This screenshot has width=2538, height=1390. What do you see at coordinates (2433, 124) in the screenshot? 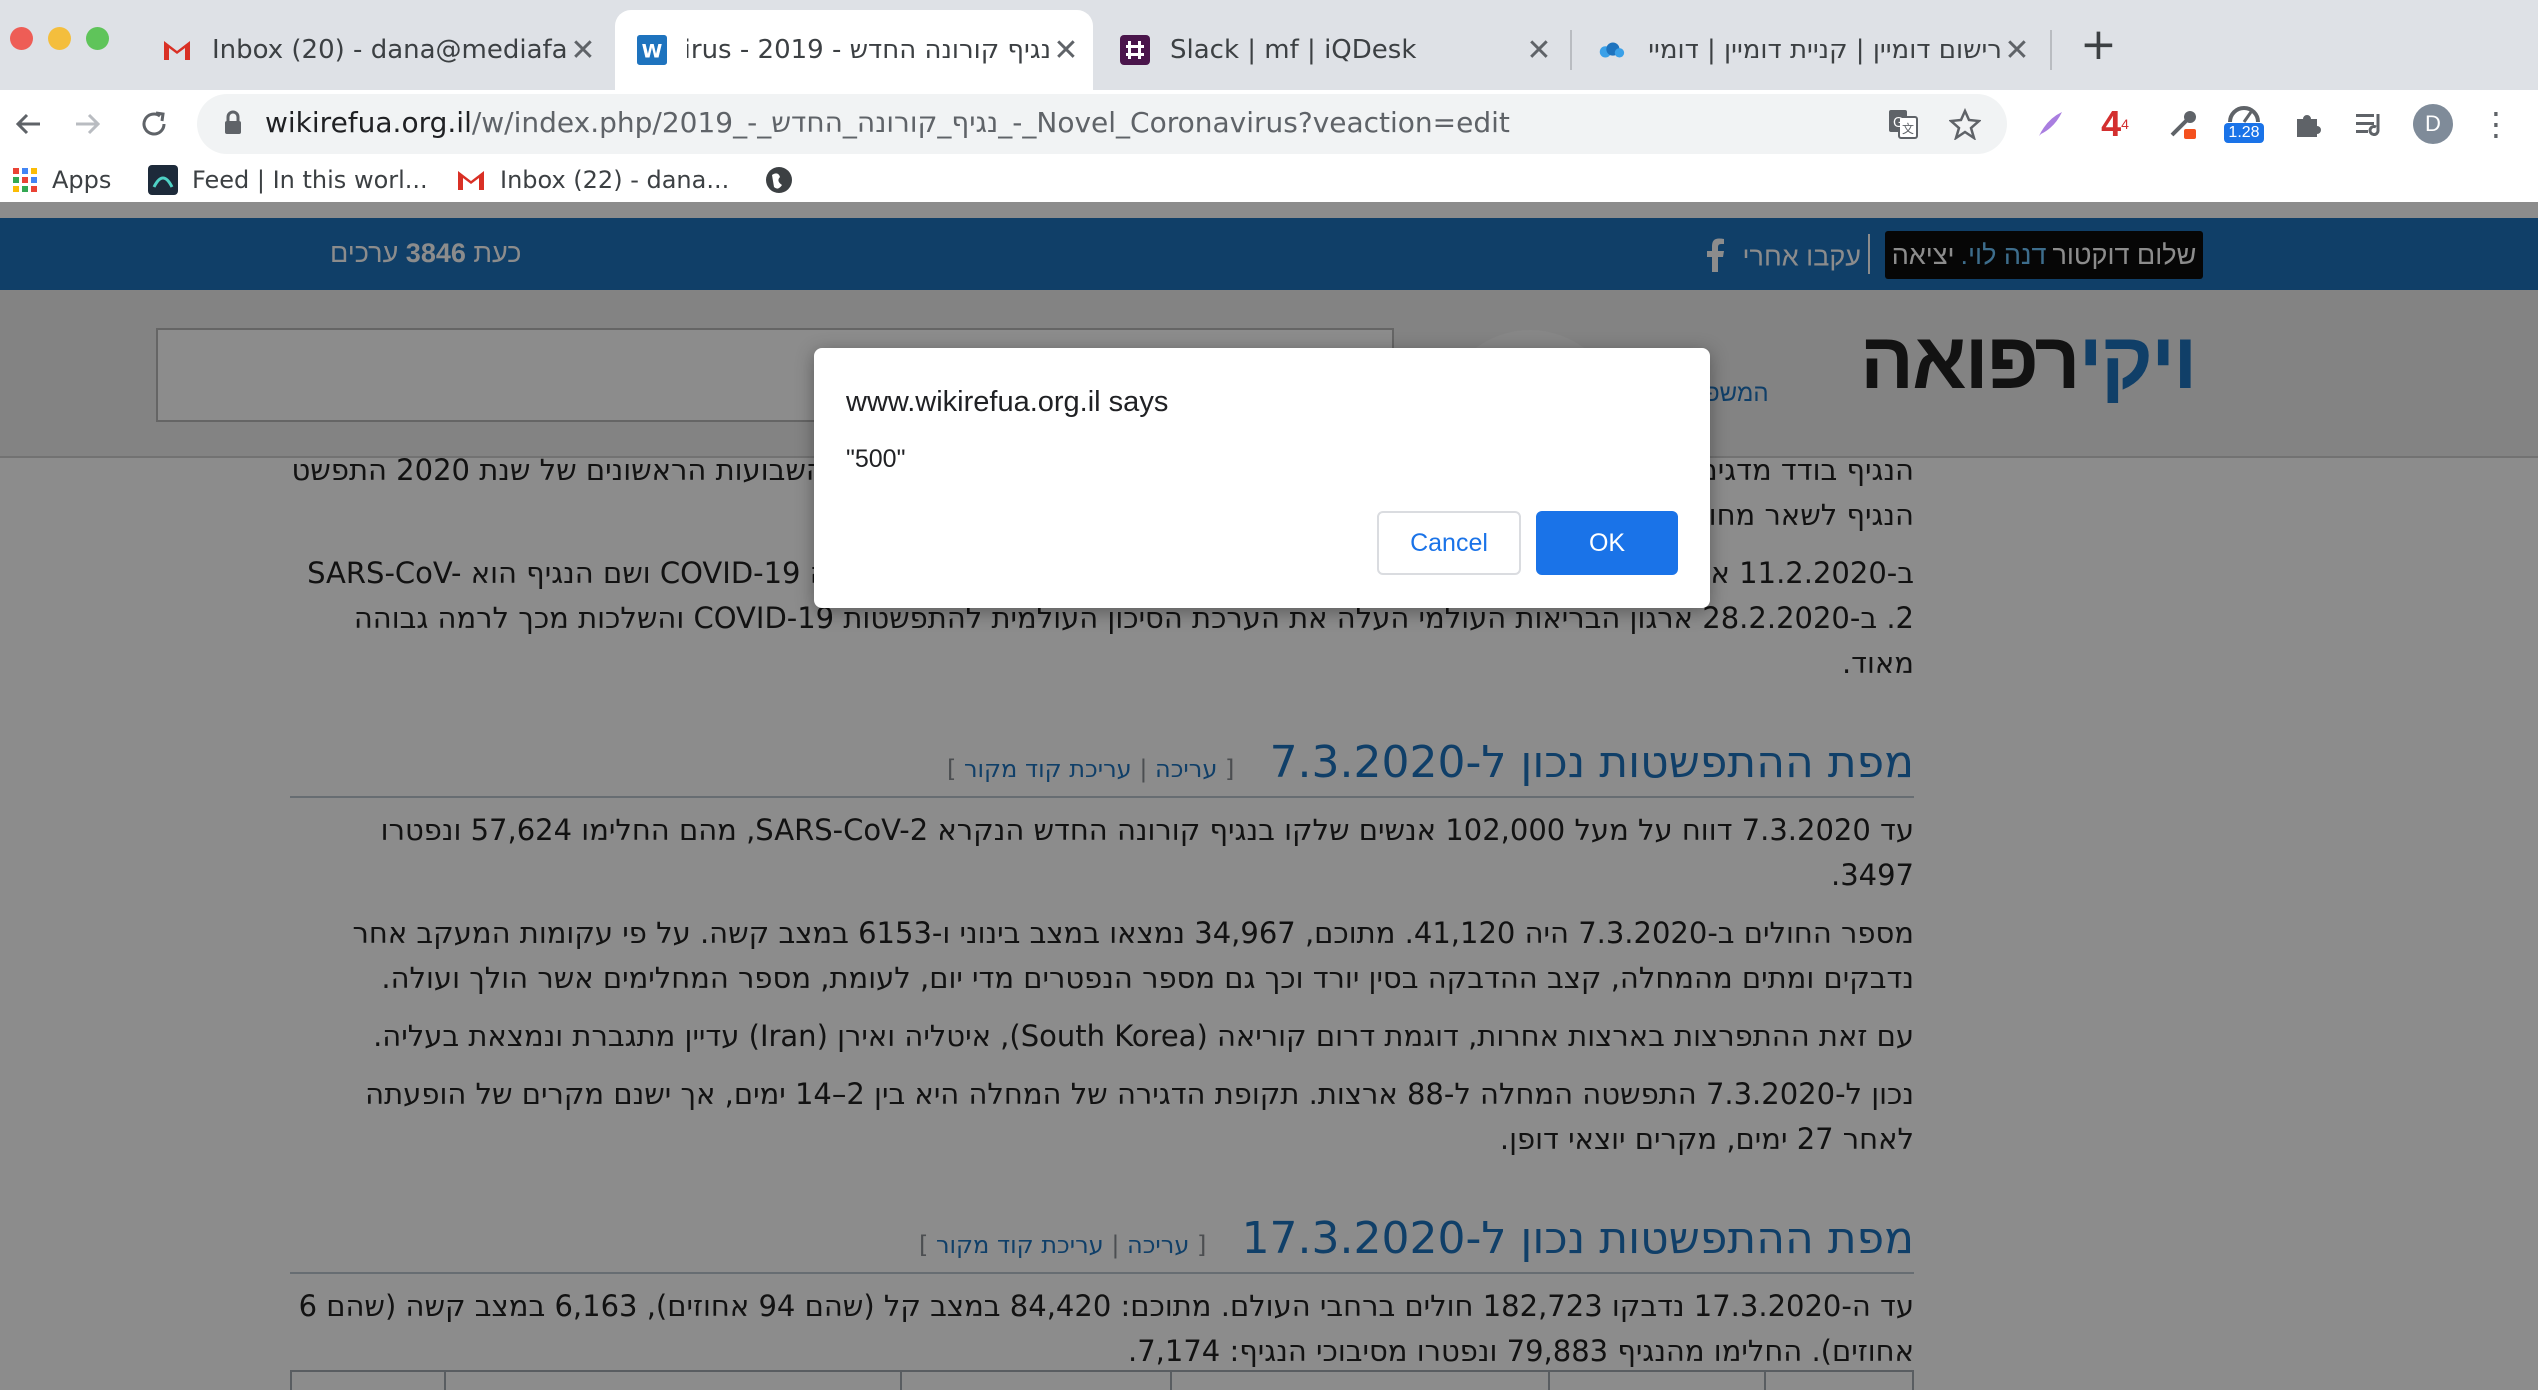
I see `profile-avatar: D` at bounding box center [2433, 124].